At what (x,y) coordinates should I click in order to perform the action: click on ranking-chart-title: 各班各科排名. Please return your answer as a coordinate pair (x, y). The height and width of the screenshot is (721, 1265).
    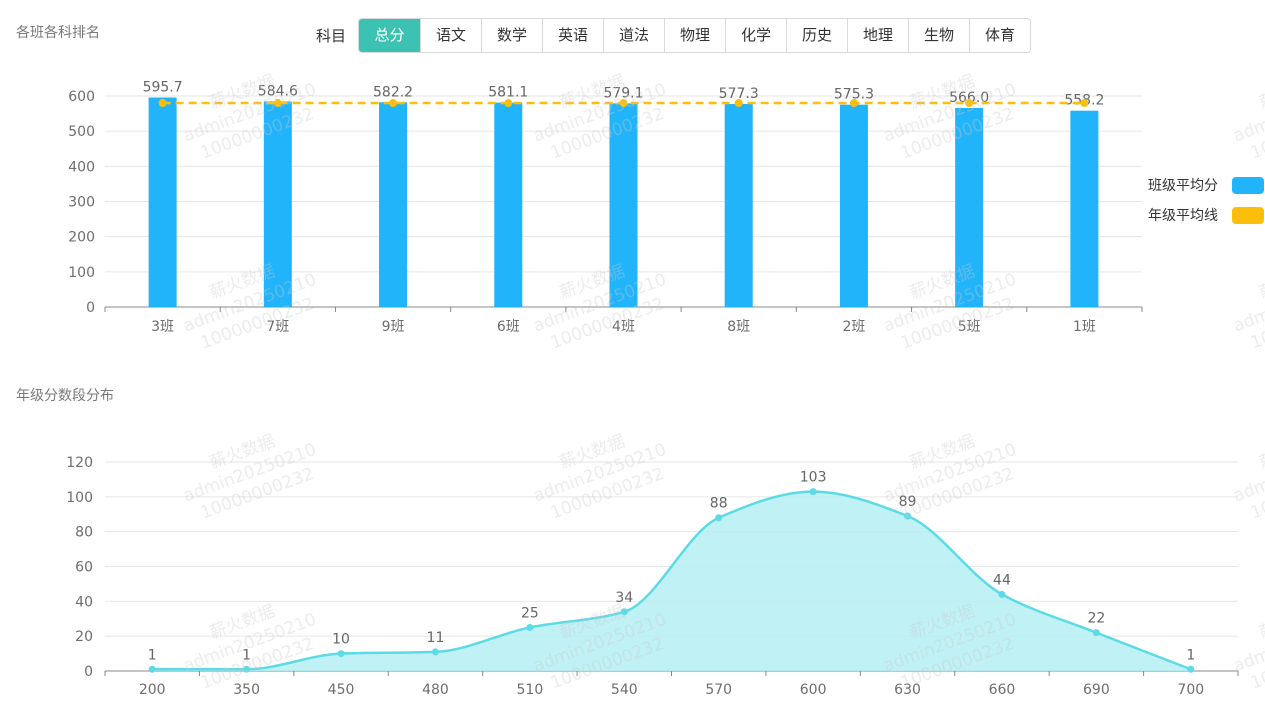
    Looking at the image, I should click on (58, 33).